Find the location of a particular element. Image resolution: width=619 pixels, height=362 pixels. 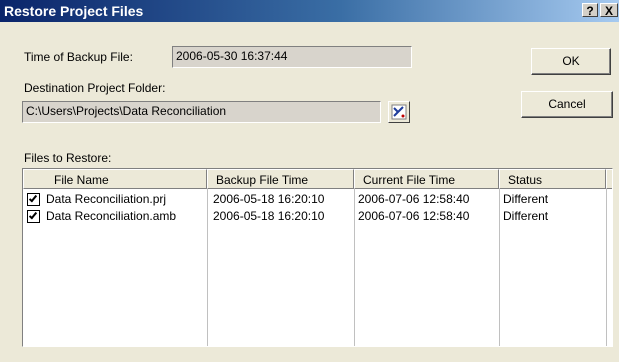

folder-browse-icon is located at coordinates (399, 114).